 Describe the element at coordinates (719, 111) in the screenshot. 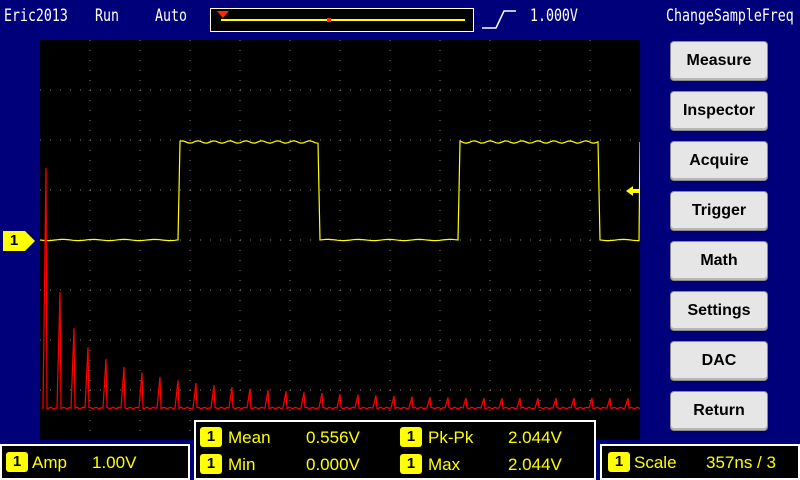

I see `inspector-button: Inspector` at that location.